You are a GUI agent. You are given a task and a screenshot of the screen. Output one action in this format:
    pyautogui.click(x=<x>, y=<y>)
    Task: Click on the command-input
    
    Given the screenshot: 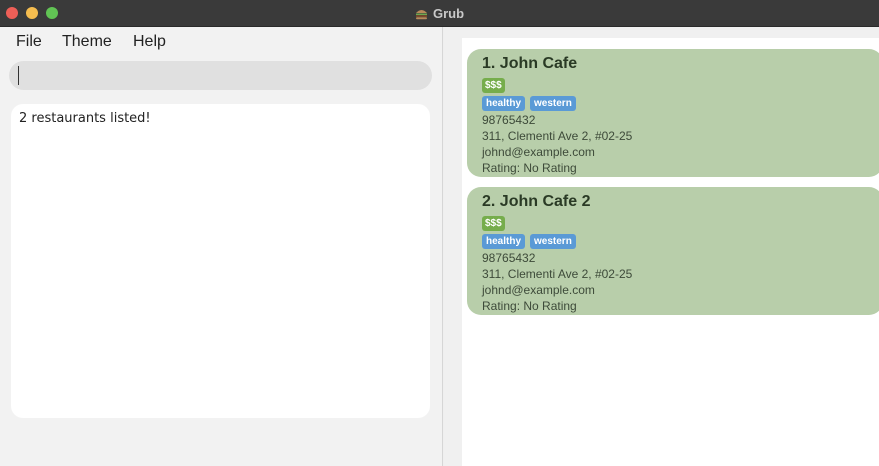 What is the action you would take?
    pyautogui.click(x=220, y=75)
    